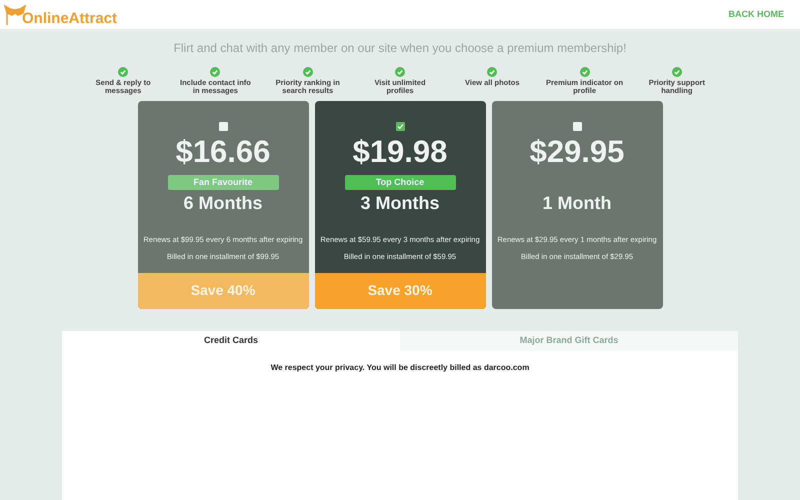  Describe the element at coordinates (223, 182) in the screenshot. I see `plan-badge: Fan Favourite` at that location.